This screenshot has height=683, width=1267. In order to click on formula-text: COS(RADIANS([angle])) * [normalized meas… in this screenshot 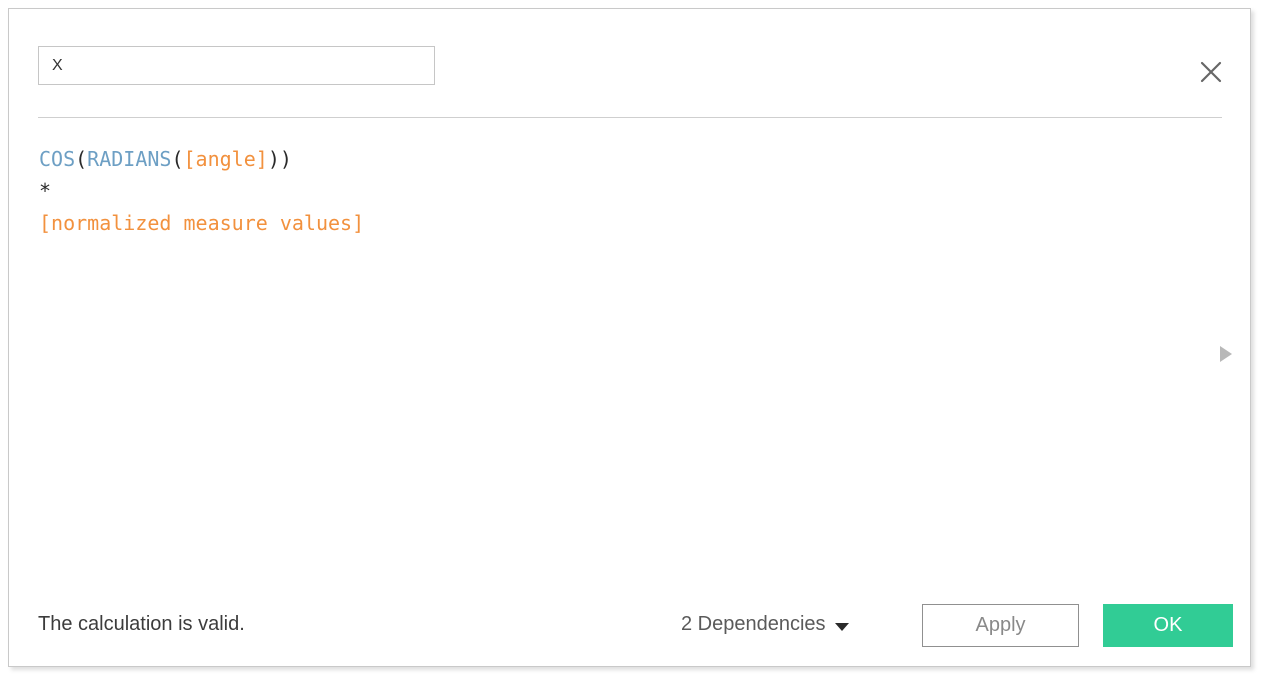, I will do `click(201, 191)`.